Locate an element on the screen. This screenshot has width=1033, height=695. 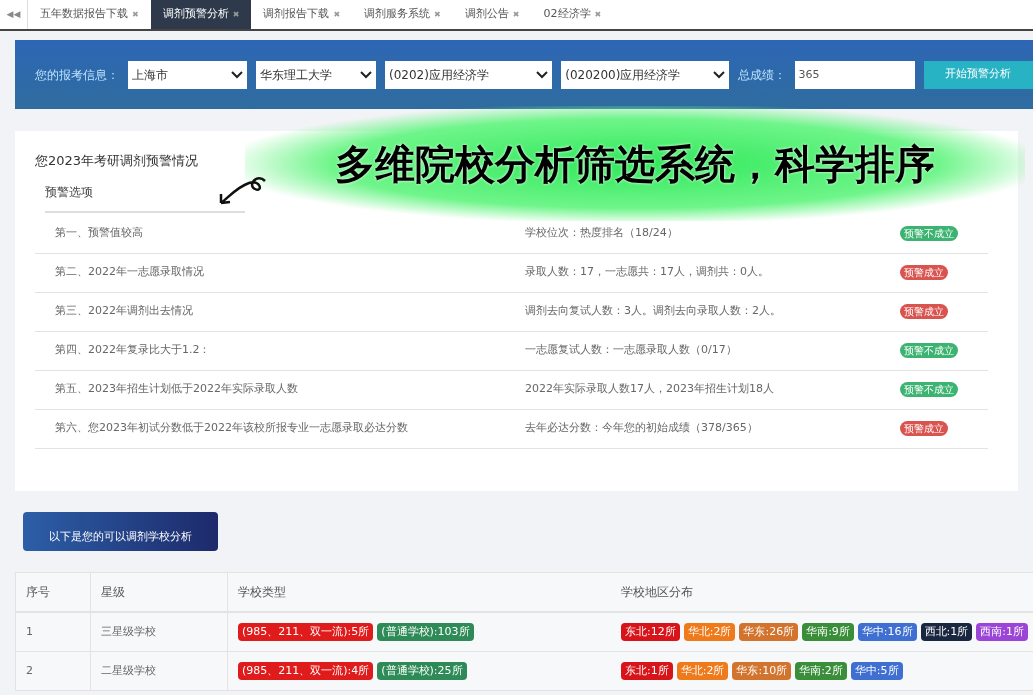
tag: (普通学校):103所 is located at coordinates (425, 632).